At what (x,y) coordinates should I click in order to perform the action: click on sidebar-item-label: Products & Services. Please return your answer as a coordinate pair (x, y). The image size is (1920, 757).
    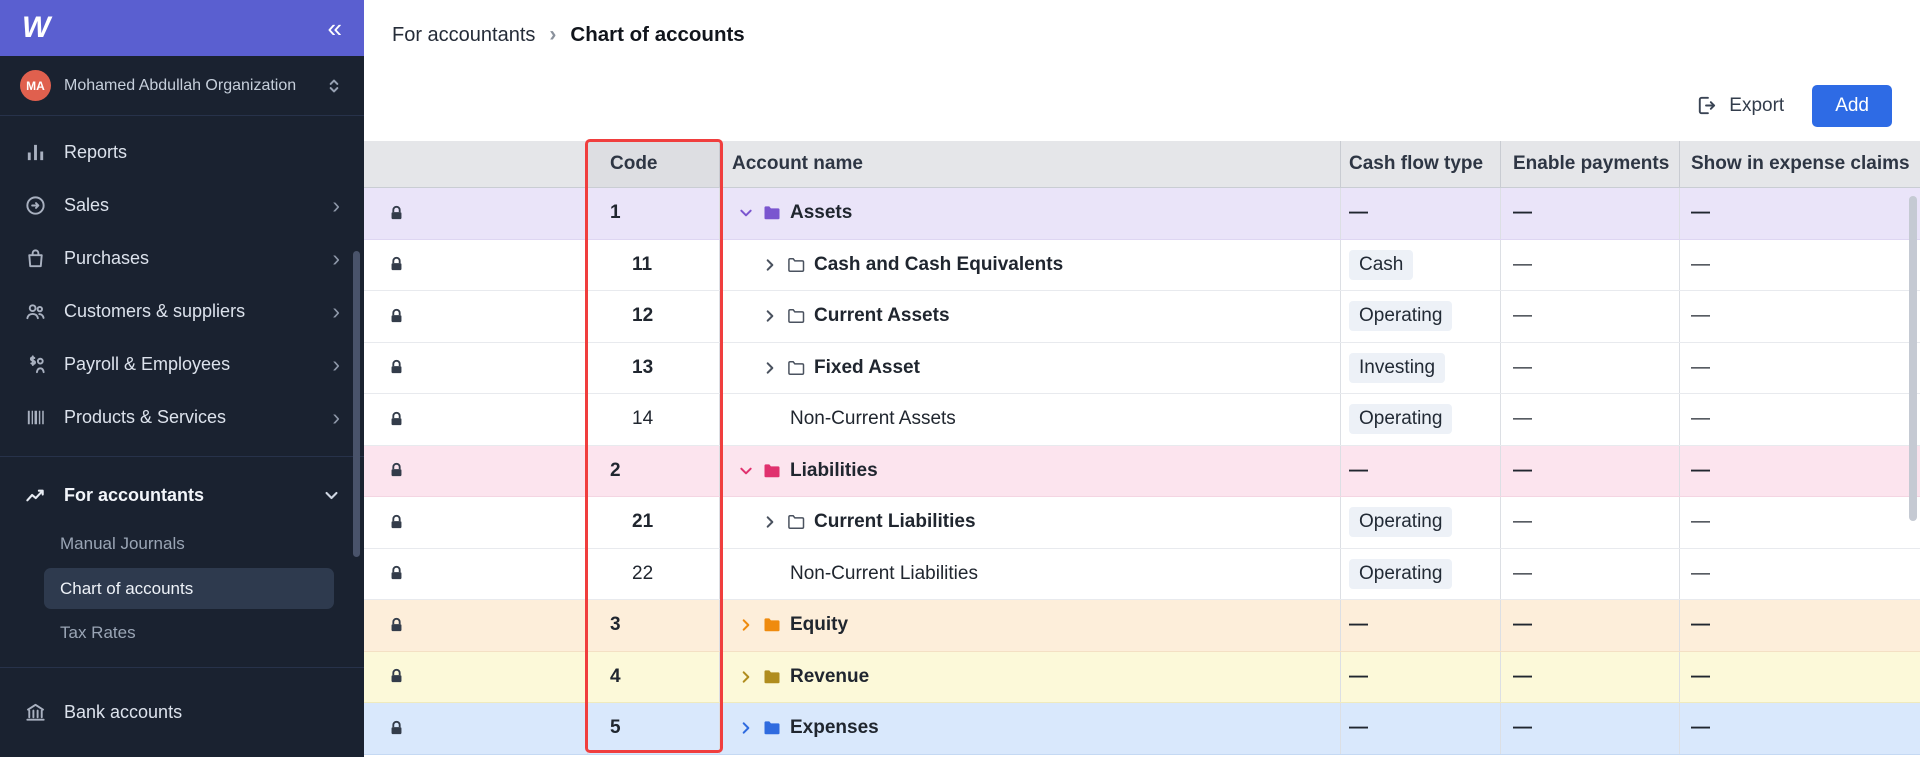
    Looking at the image, I should click on (145, 417).